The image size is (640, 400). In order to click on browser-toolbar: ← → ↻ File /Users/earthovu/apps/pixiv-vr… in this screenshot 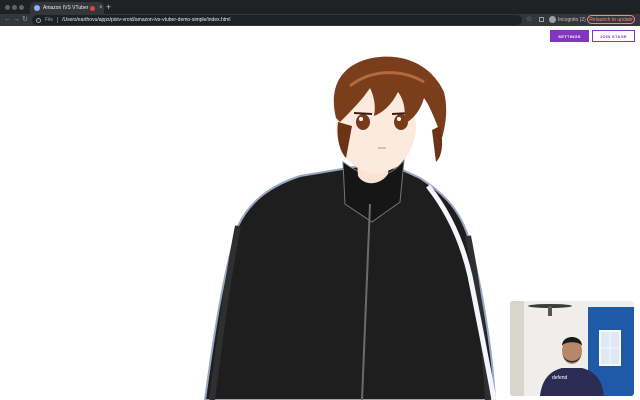, I will do `click(320, 20)`.